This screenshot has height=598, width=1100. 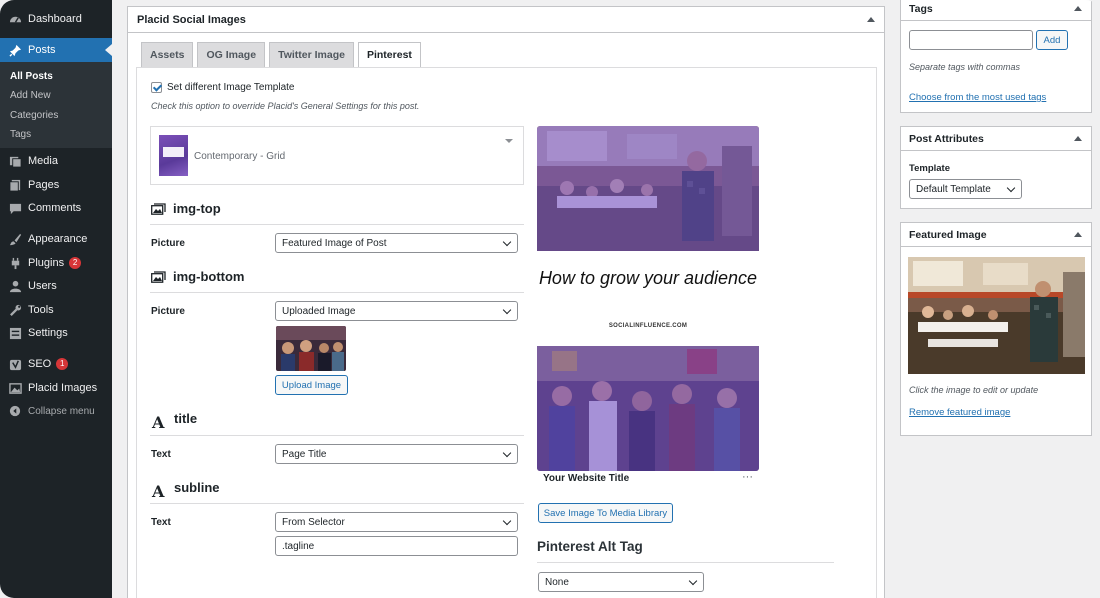 What do you see at coordinates (30, 95) in the screenshot?
I see `submenu-add-new: Add New` at bounding box center [30, 95].